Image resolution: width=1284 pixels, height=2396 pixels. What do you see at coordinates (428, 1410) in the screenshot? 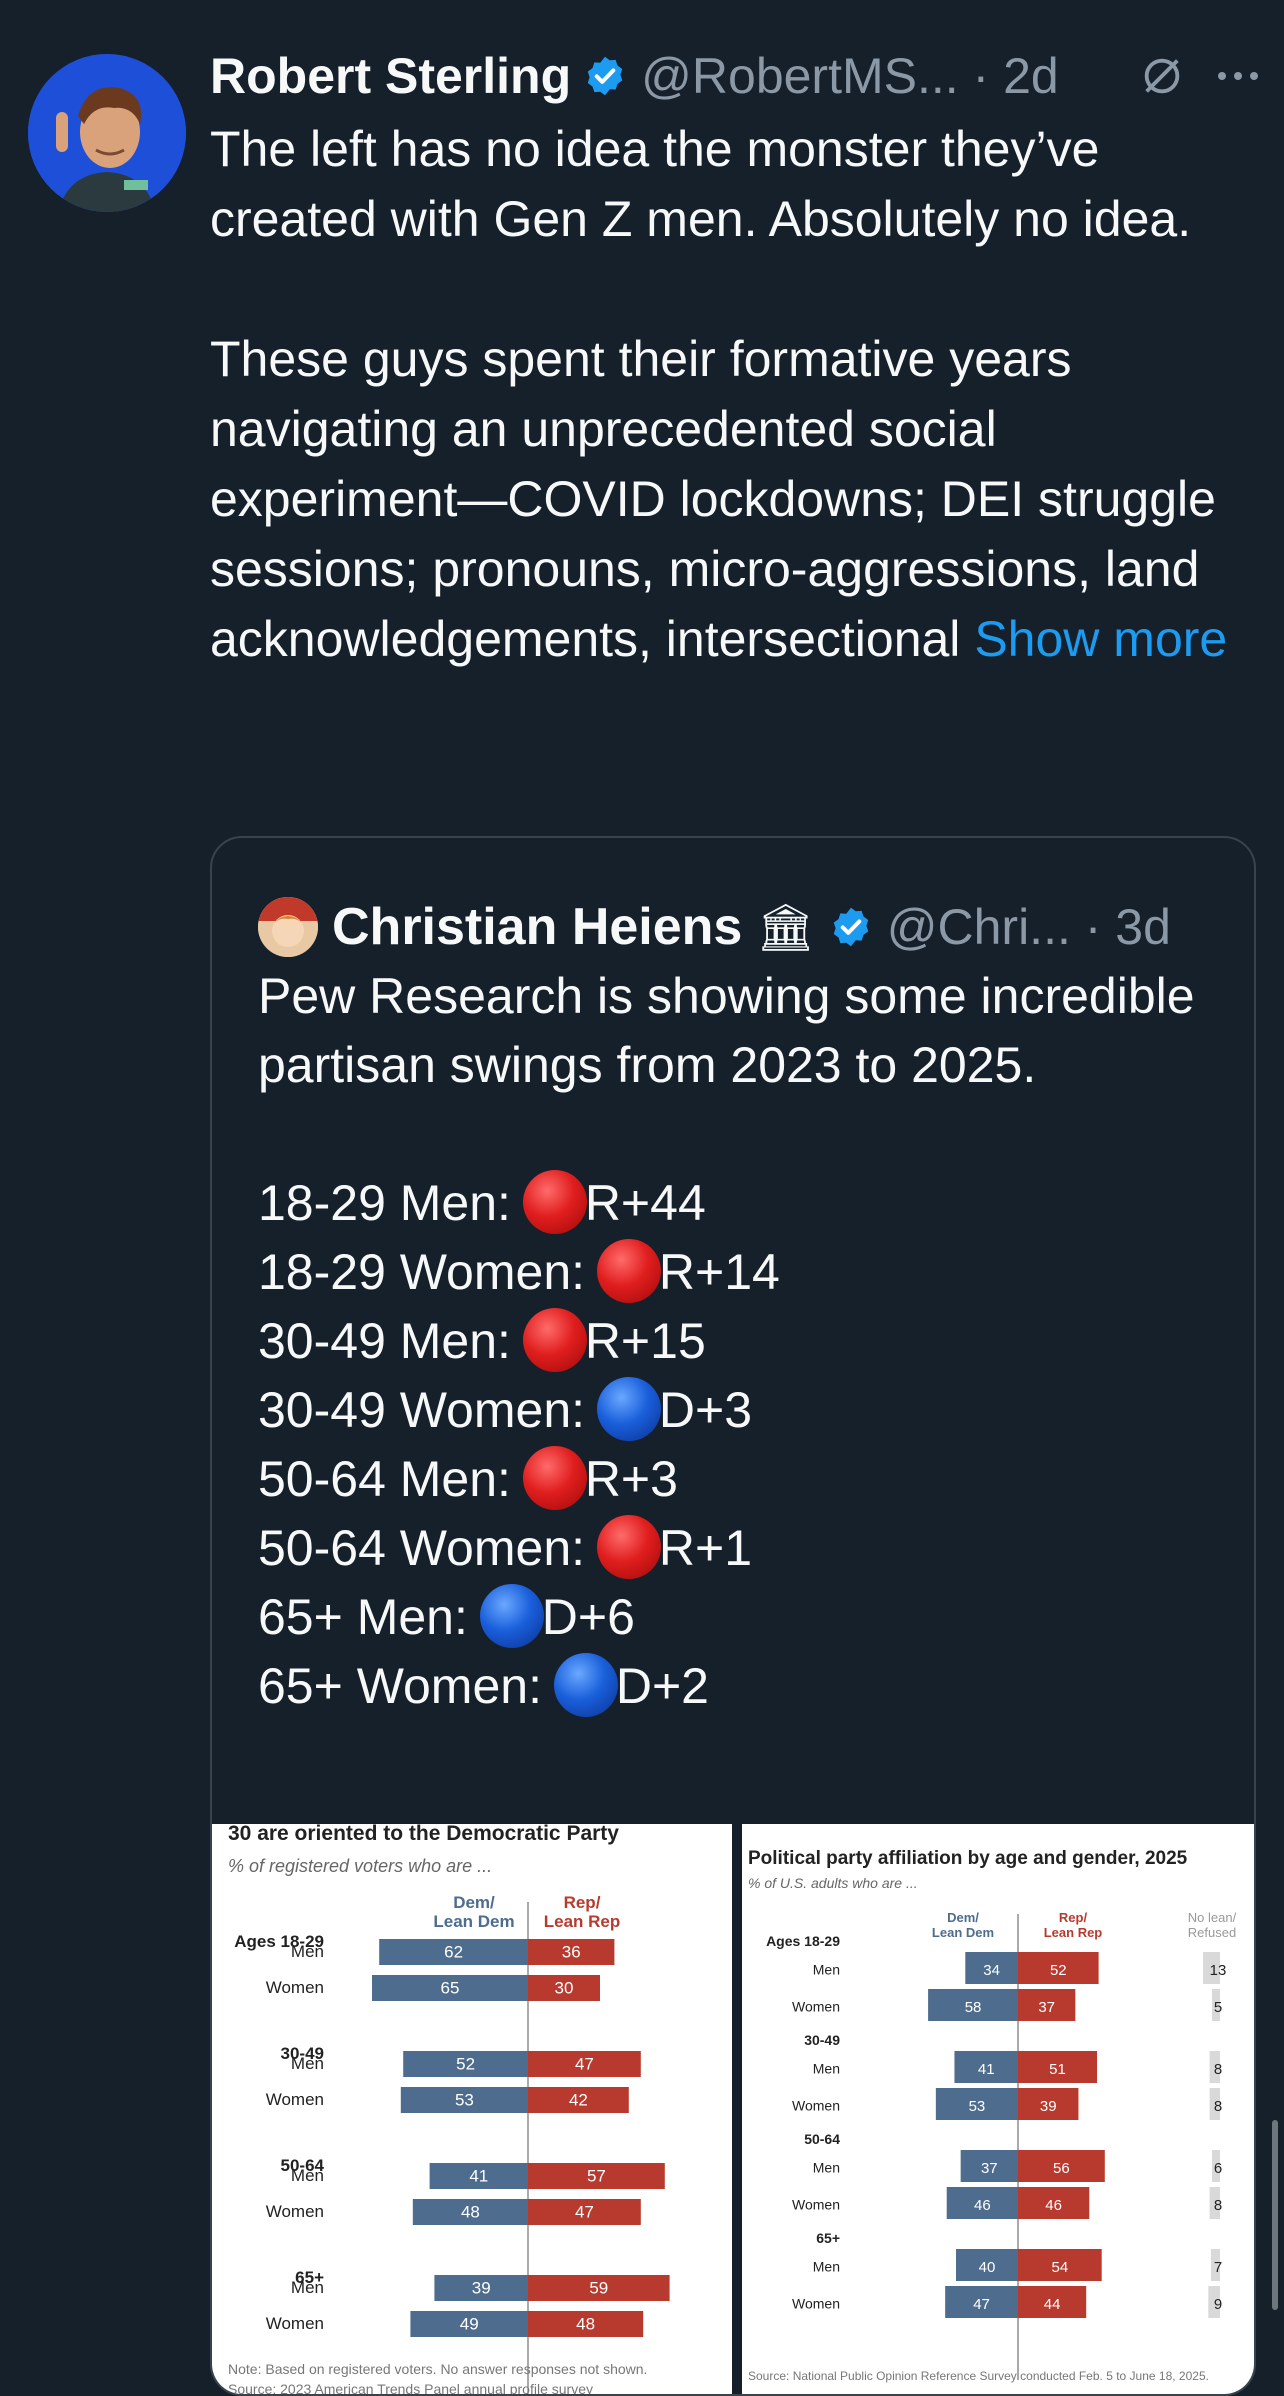
I see `swing-label: 30-49 Women:` at bounding box center [428, 1410].